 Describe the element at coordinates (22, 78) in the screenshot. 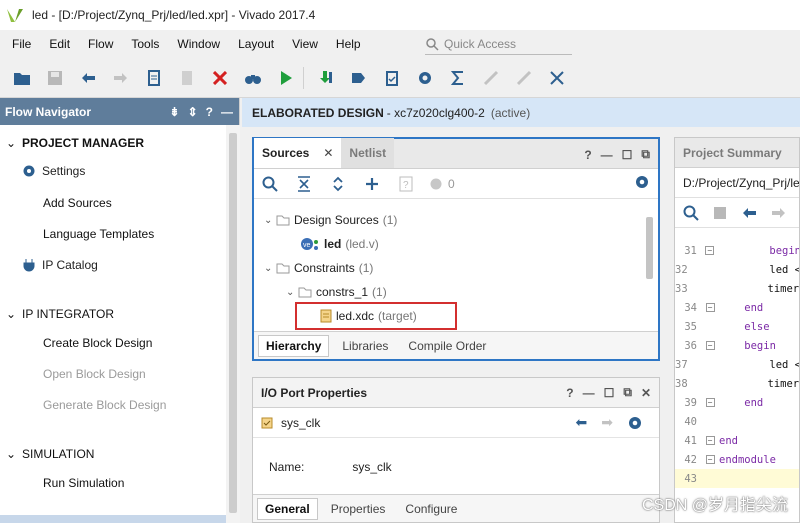

I see `open-project-icon` at that location.